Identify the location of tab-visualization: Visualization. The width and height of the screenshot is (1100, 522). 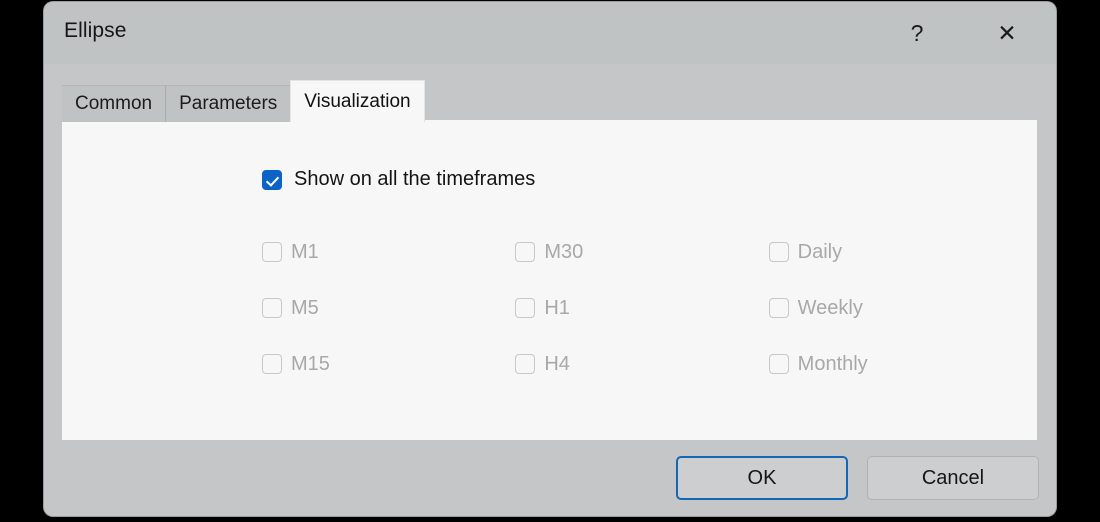
(357, 101).